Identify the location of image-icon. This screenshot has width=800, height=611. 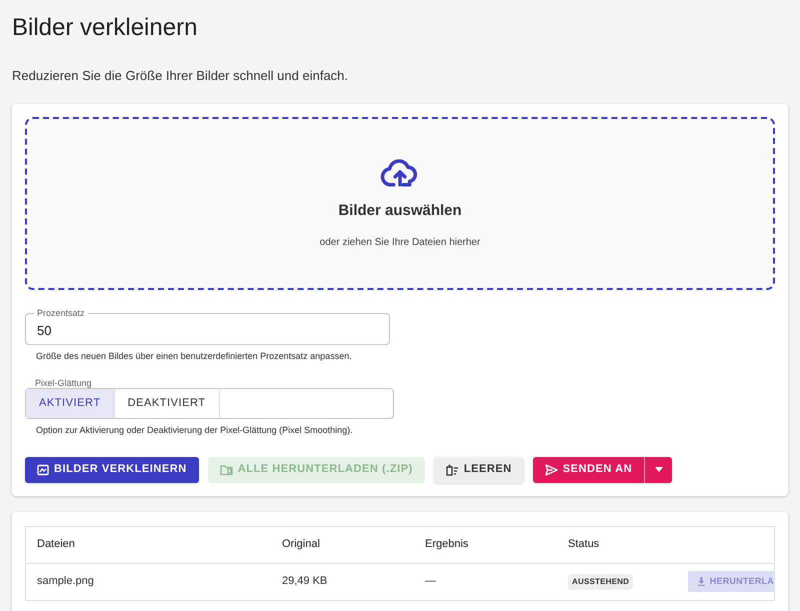
(43, 470).